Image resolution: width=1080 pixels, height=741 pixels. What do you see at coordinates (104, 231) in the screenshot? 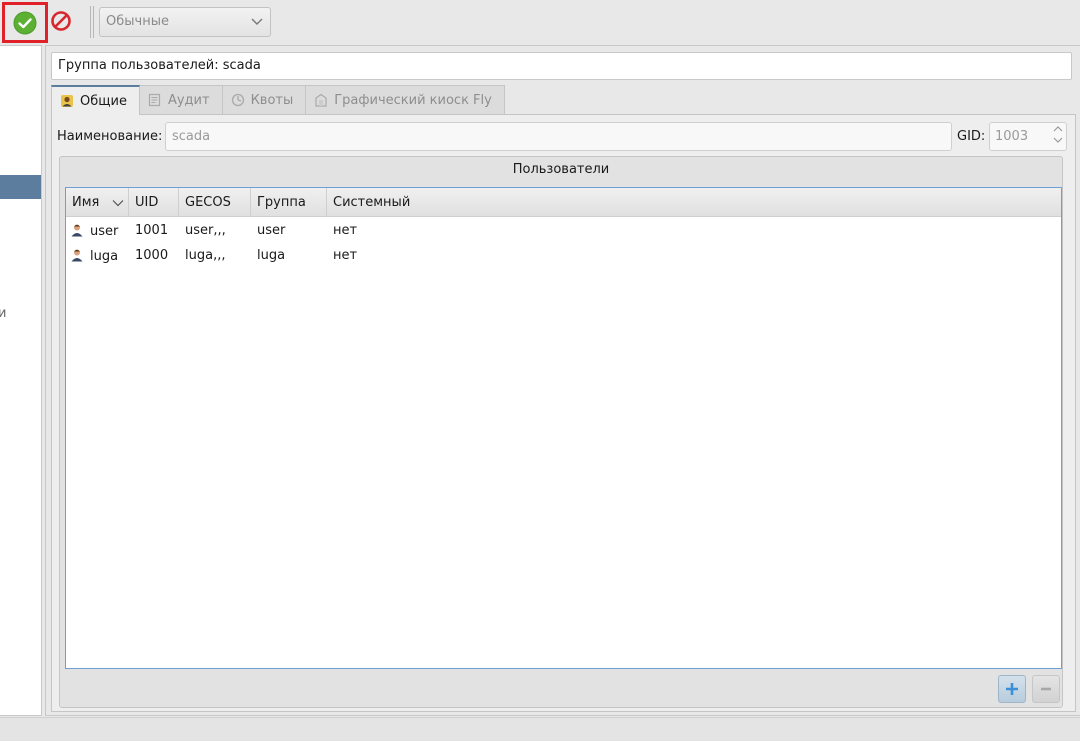
I see `user-name: user` at bounding box center [104, 231].